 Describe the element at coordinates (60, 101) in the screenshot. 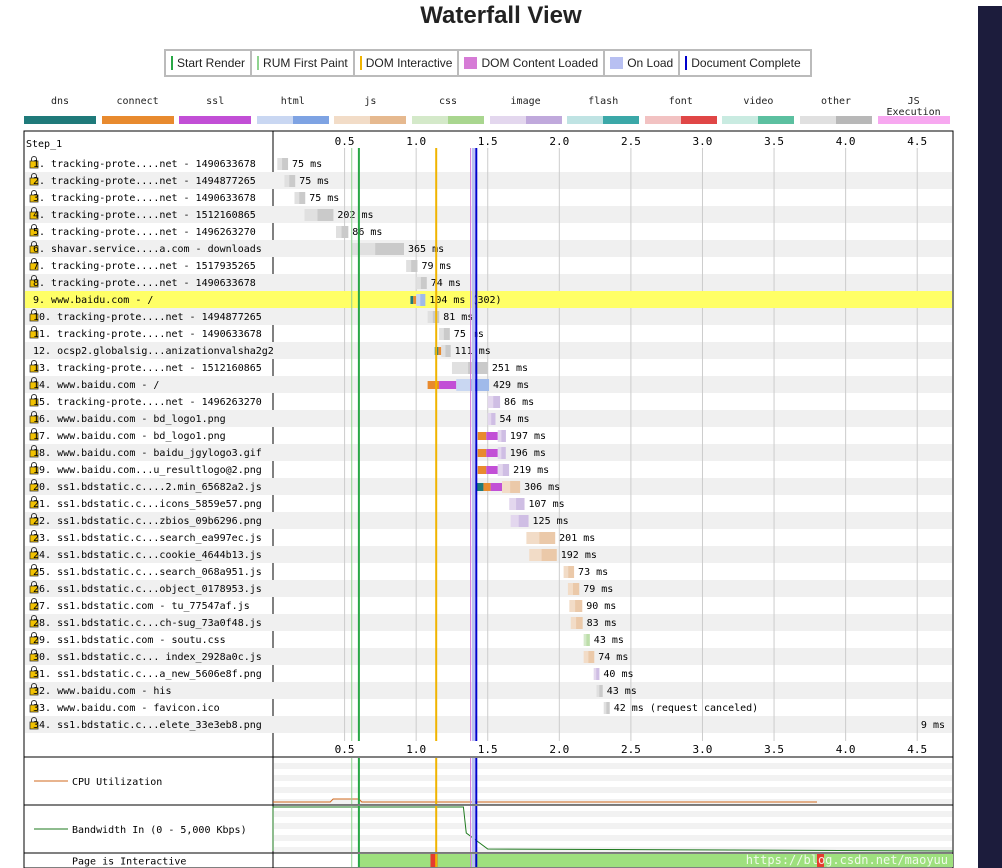

I see `type-label: dns` at that location.